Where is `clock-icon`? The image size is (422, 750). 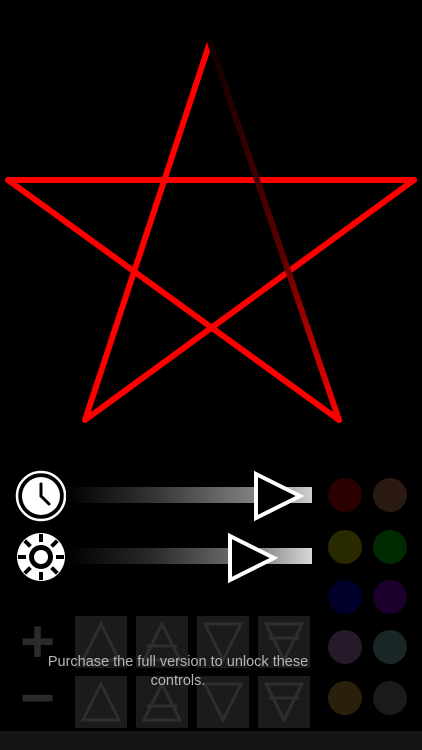 clock-icon is located at coordinates (41, 496).